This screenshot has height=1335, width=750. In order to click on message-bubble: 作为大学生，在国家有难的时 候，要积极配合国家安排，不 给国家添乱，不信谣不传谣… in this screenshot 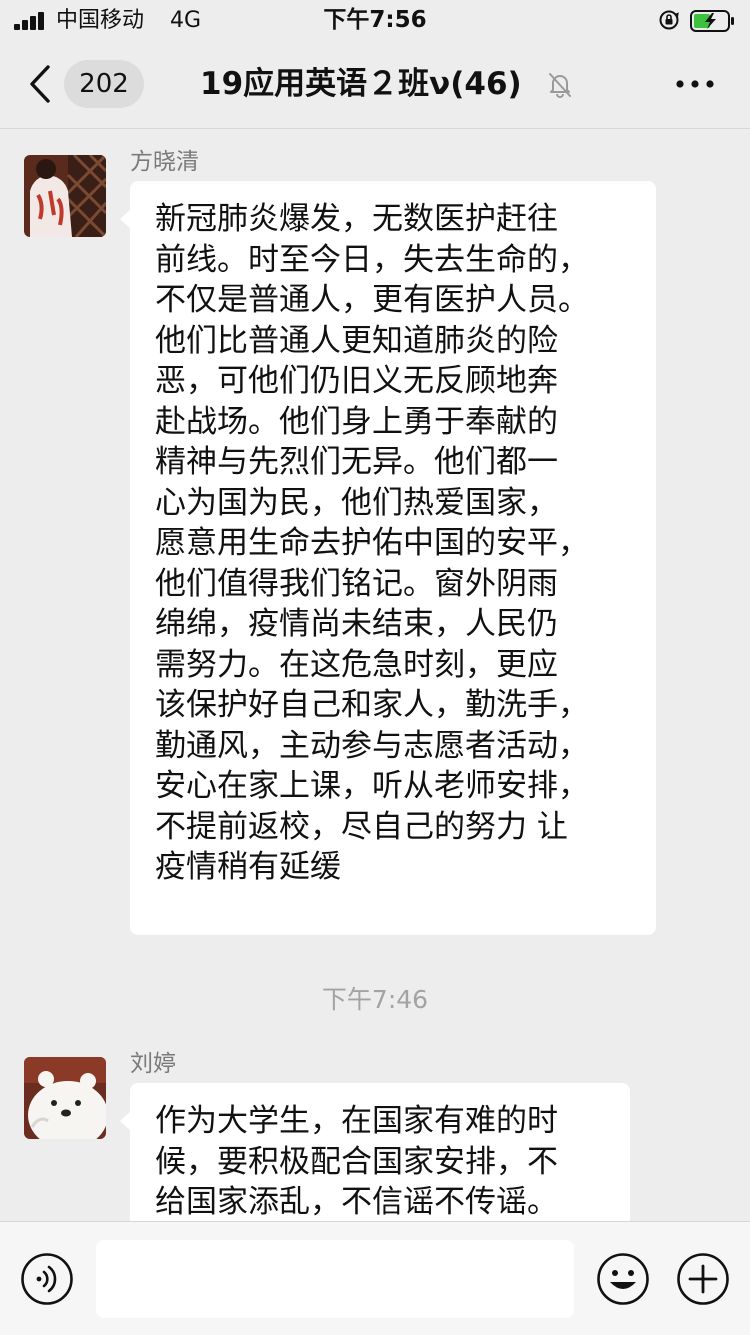, I will do `click(375, 1152)`.